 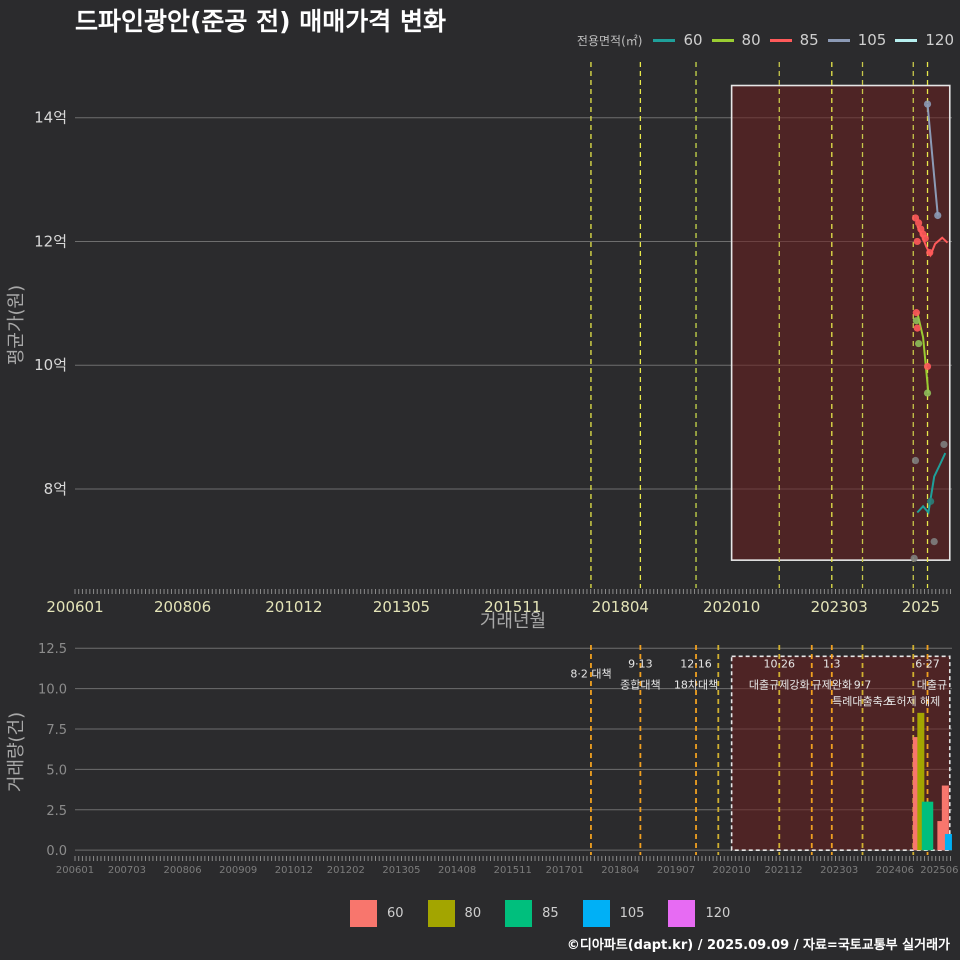 I want to click on x-tick-label: 201701, so click(x=565, y=870).